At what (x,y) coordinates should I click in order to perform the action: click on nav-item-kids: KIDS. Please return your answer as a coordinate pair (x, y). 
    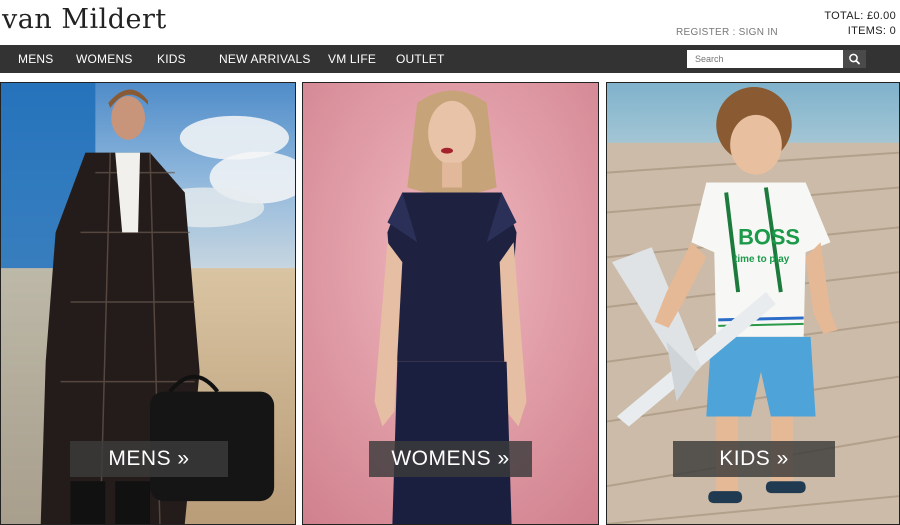
    Looking at the image, I should click on (171, 59).